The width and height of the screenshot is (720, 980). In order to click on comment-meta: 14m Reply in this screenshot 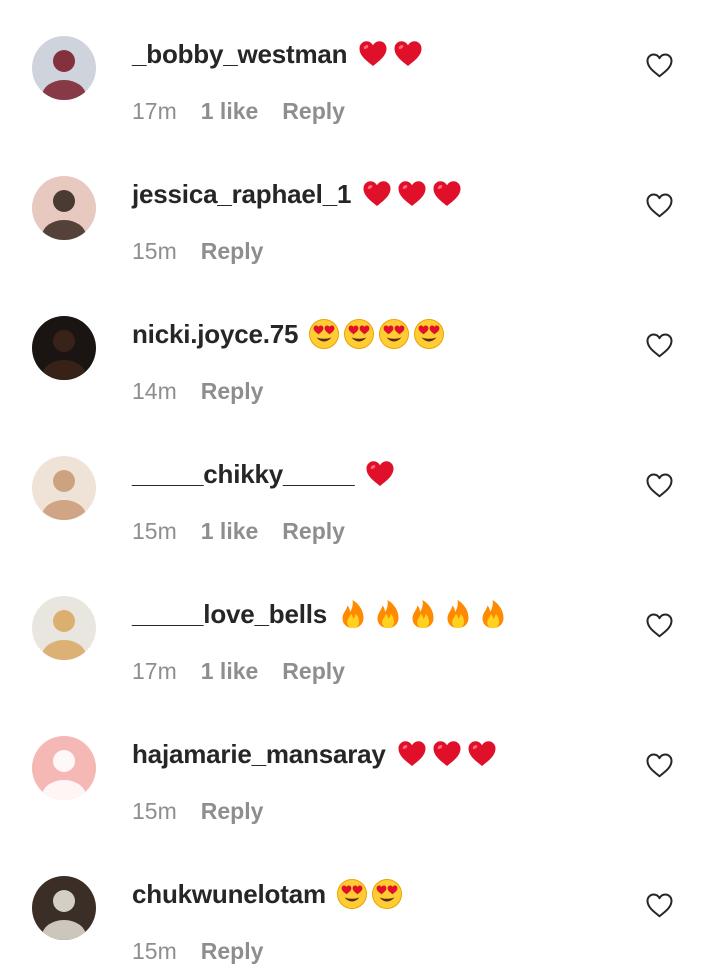, I will do `click(197, 391)`.